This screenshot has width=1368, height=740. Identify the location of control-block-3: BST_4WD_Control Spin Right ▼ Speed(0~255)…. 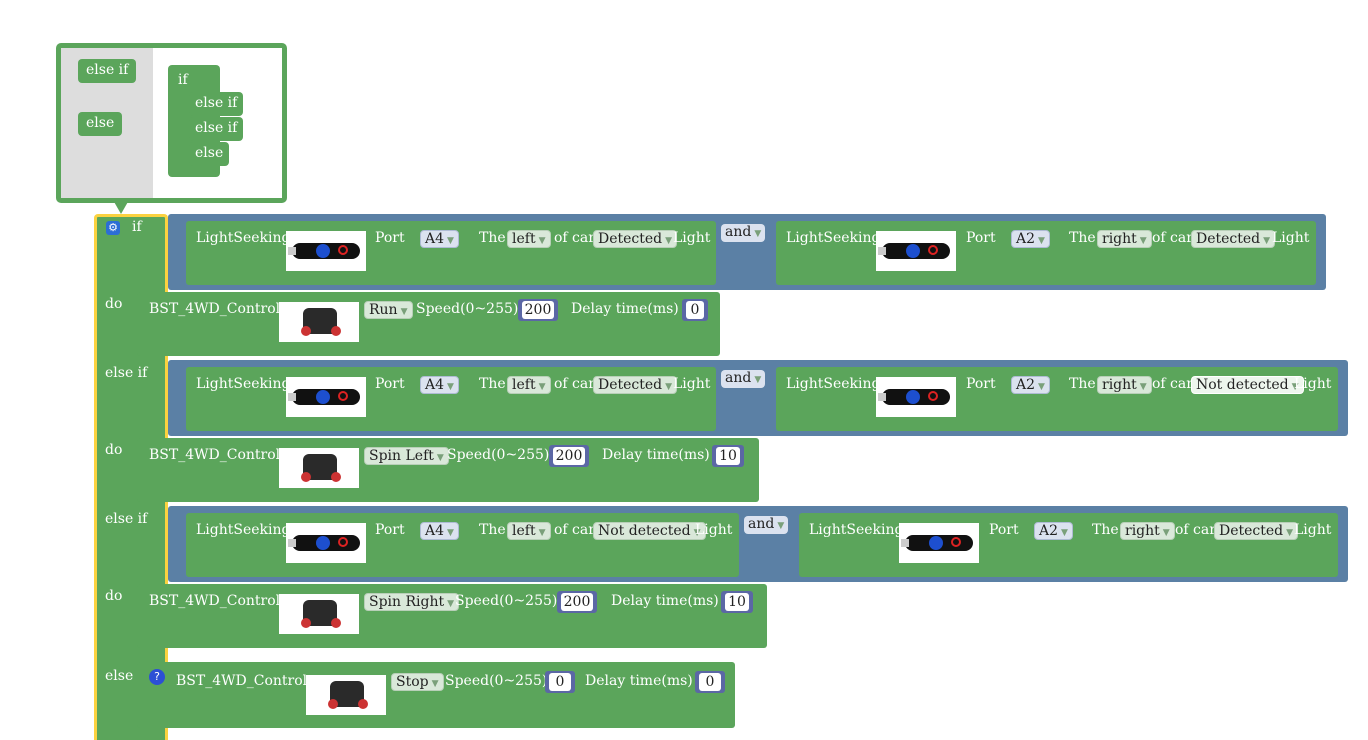
(452, 616).